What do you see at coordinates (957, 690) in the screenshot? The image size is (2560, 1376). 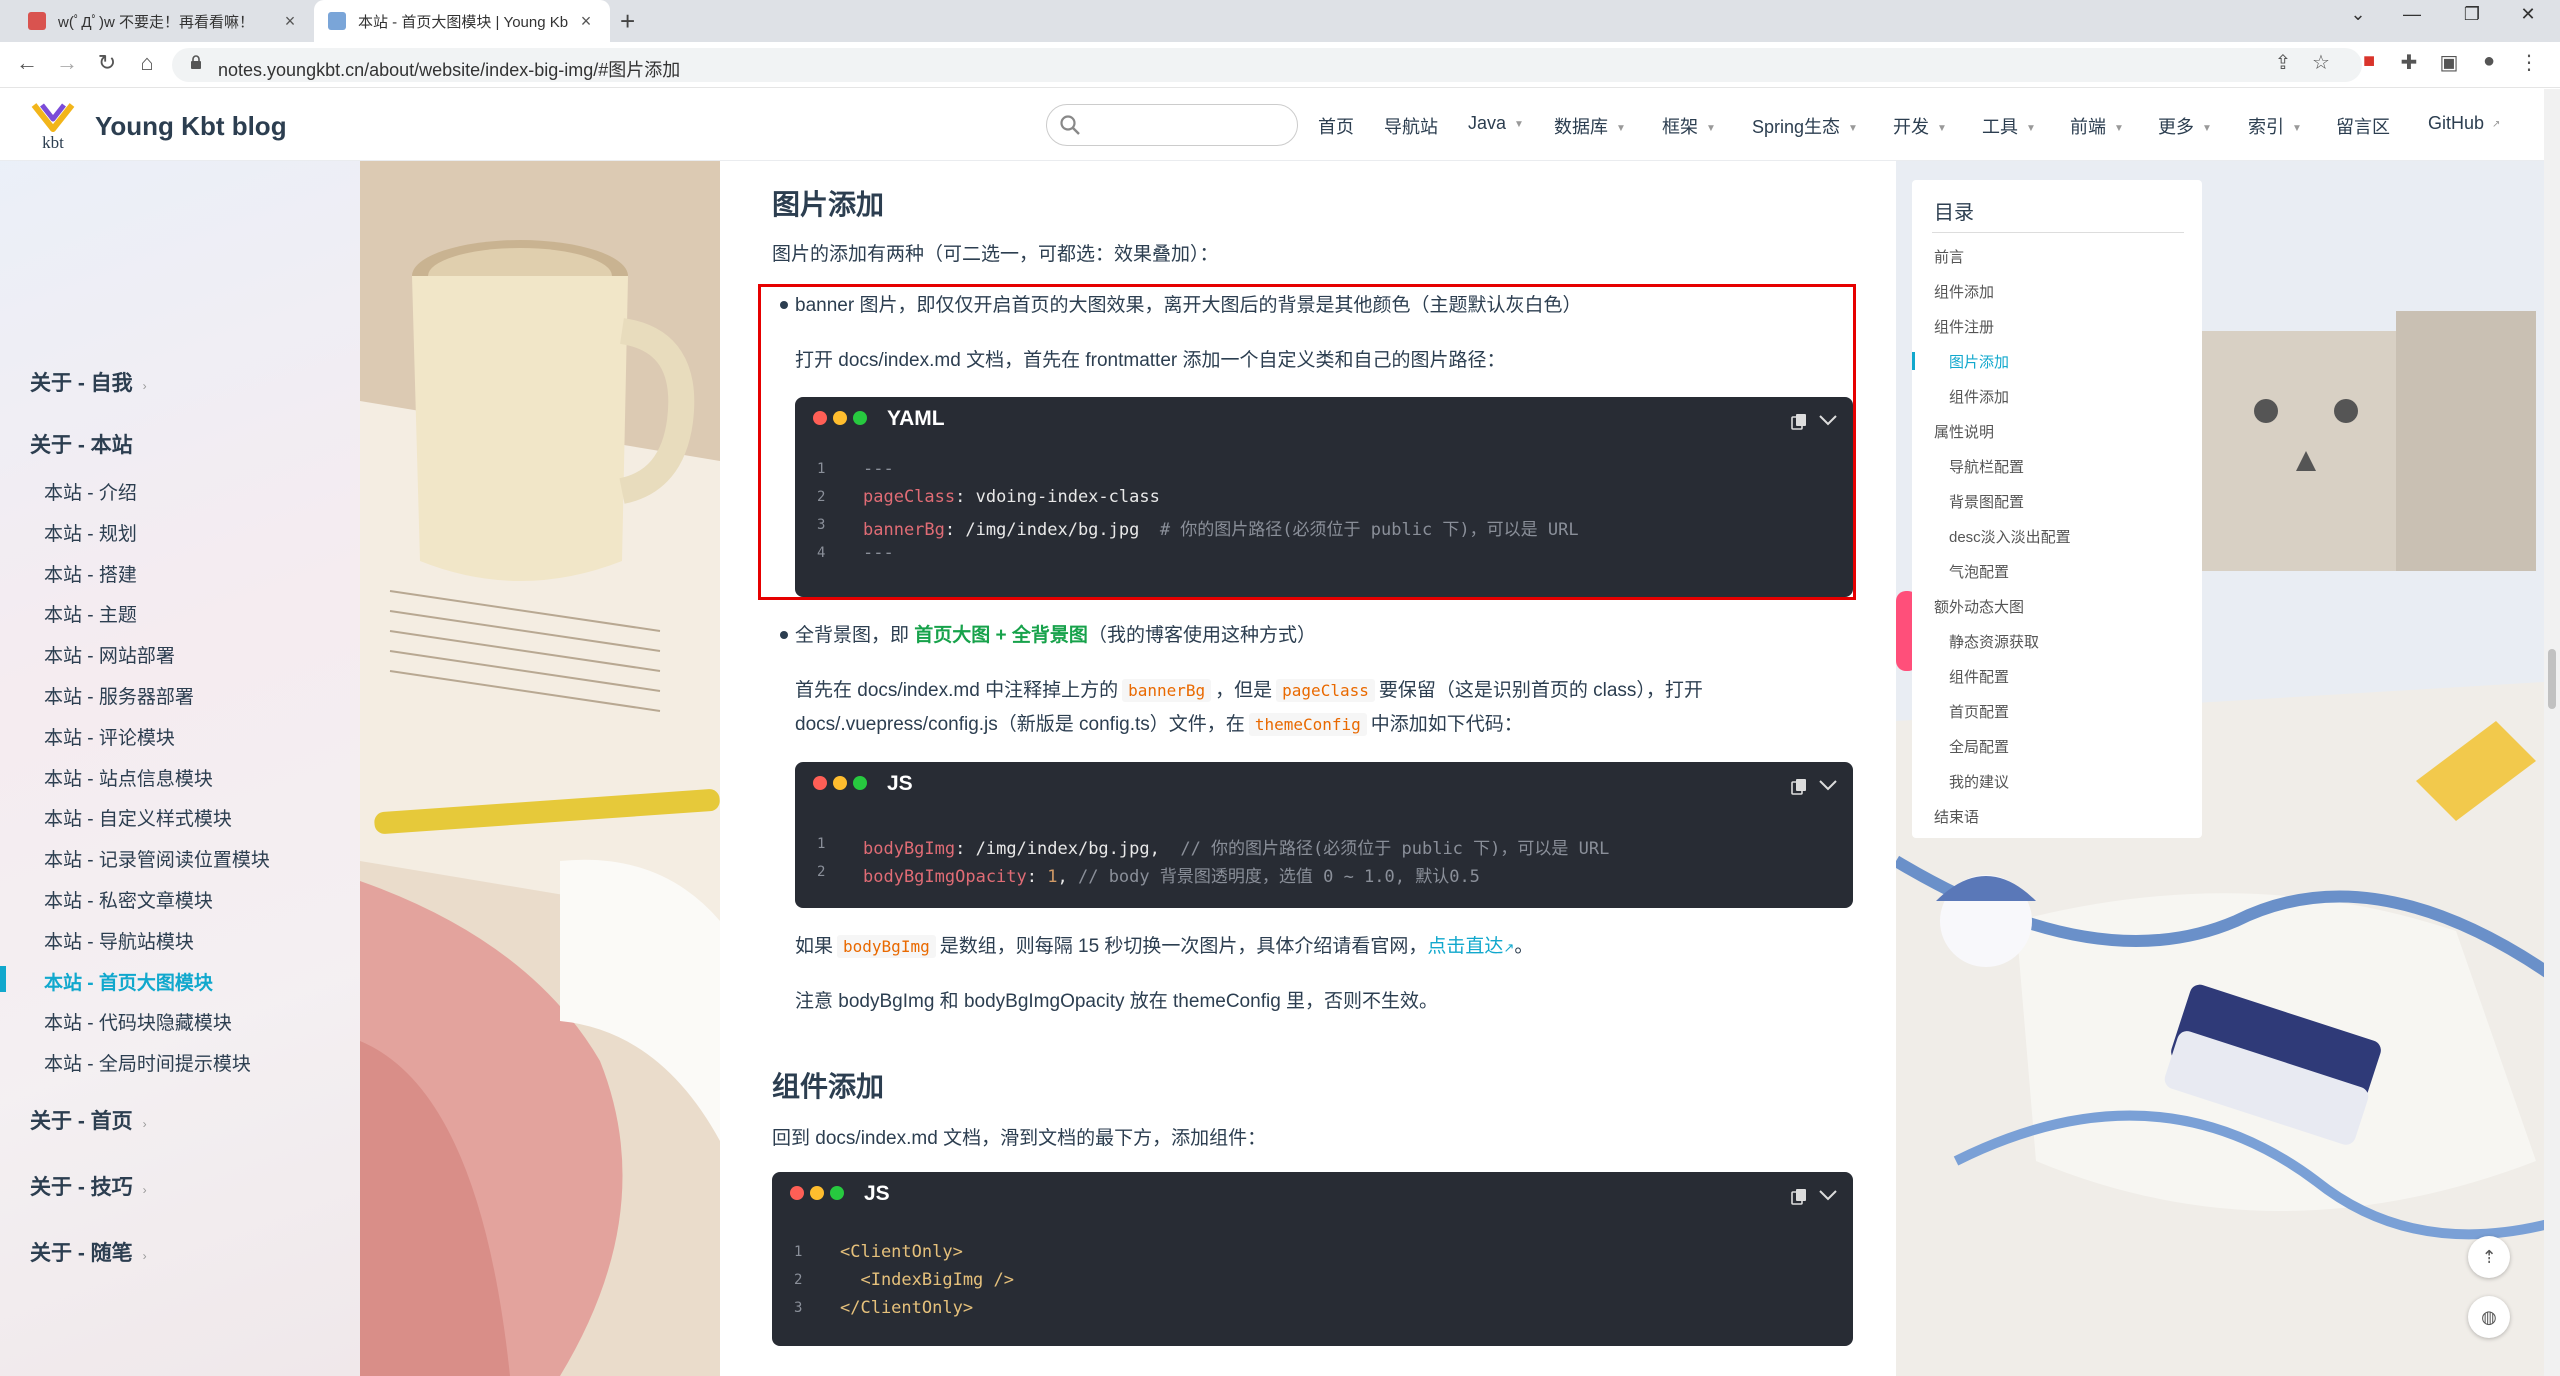 I see `text-segment: 首先在 docs/index.md 中注释掉上方的` at bounding box center [957, 690].